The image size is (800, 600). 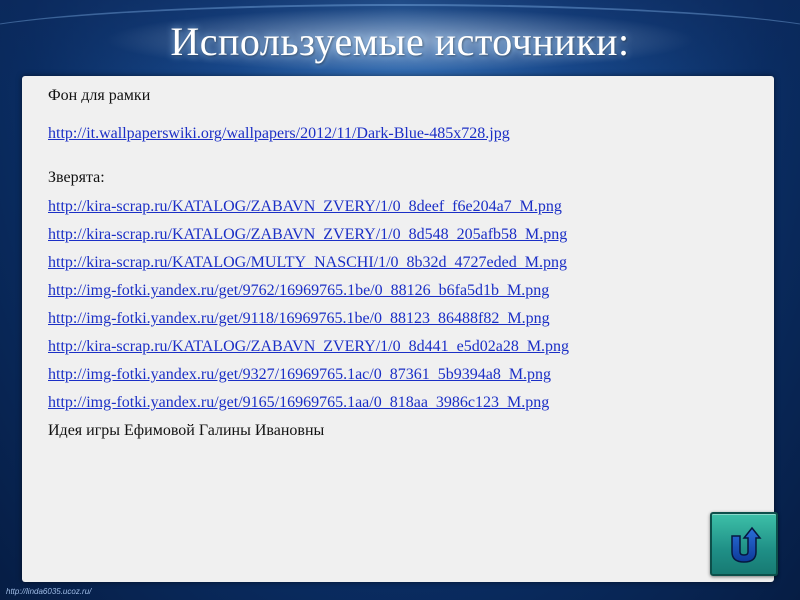 What do you see at coordinates (186, 430) in the screenshot?
I see `game-credit: Идея игры Ефимовой Галины Ивановны` at bounding box center [186, 430].